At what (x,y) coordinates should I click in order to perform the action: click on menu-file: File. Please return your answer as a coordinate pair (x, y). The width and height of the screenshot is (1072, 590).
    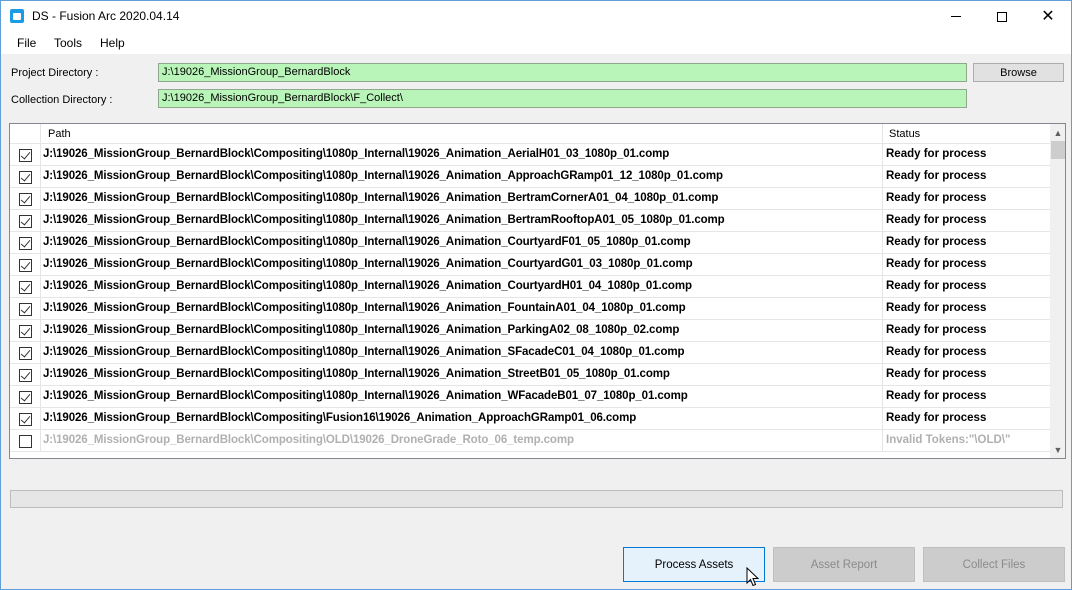
    Looking at the image, I should click on (26, 43).